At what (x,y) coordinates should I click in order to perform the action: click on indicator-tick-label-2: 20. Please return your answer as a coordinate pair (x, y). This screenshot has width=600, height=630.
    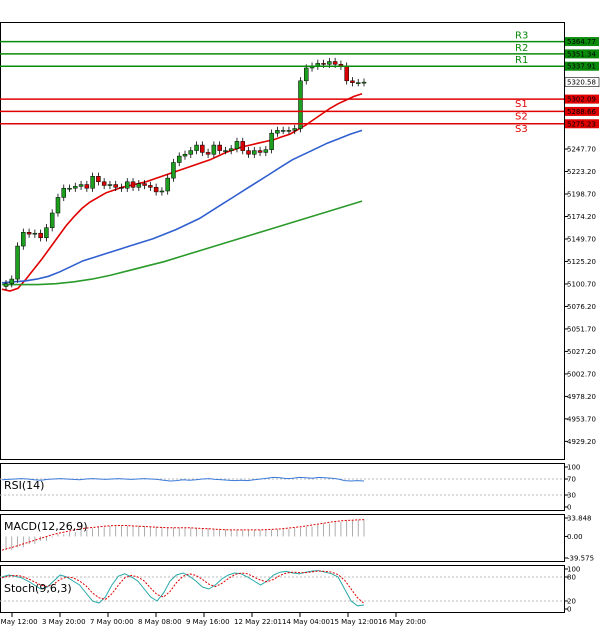
    Looking at the image, I should click on (571, 602).